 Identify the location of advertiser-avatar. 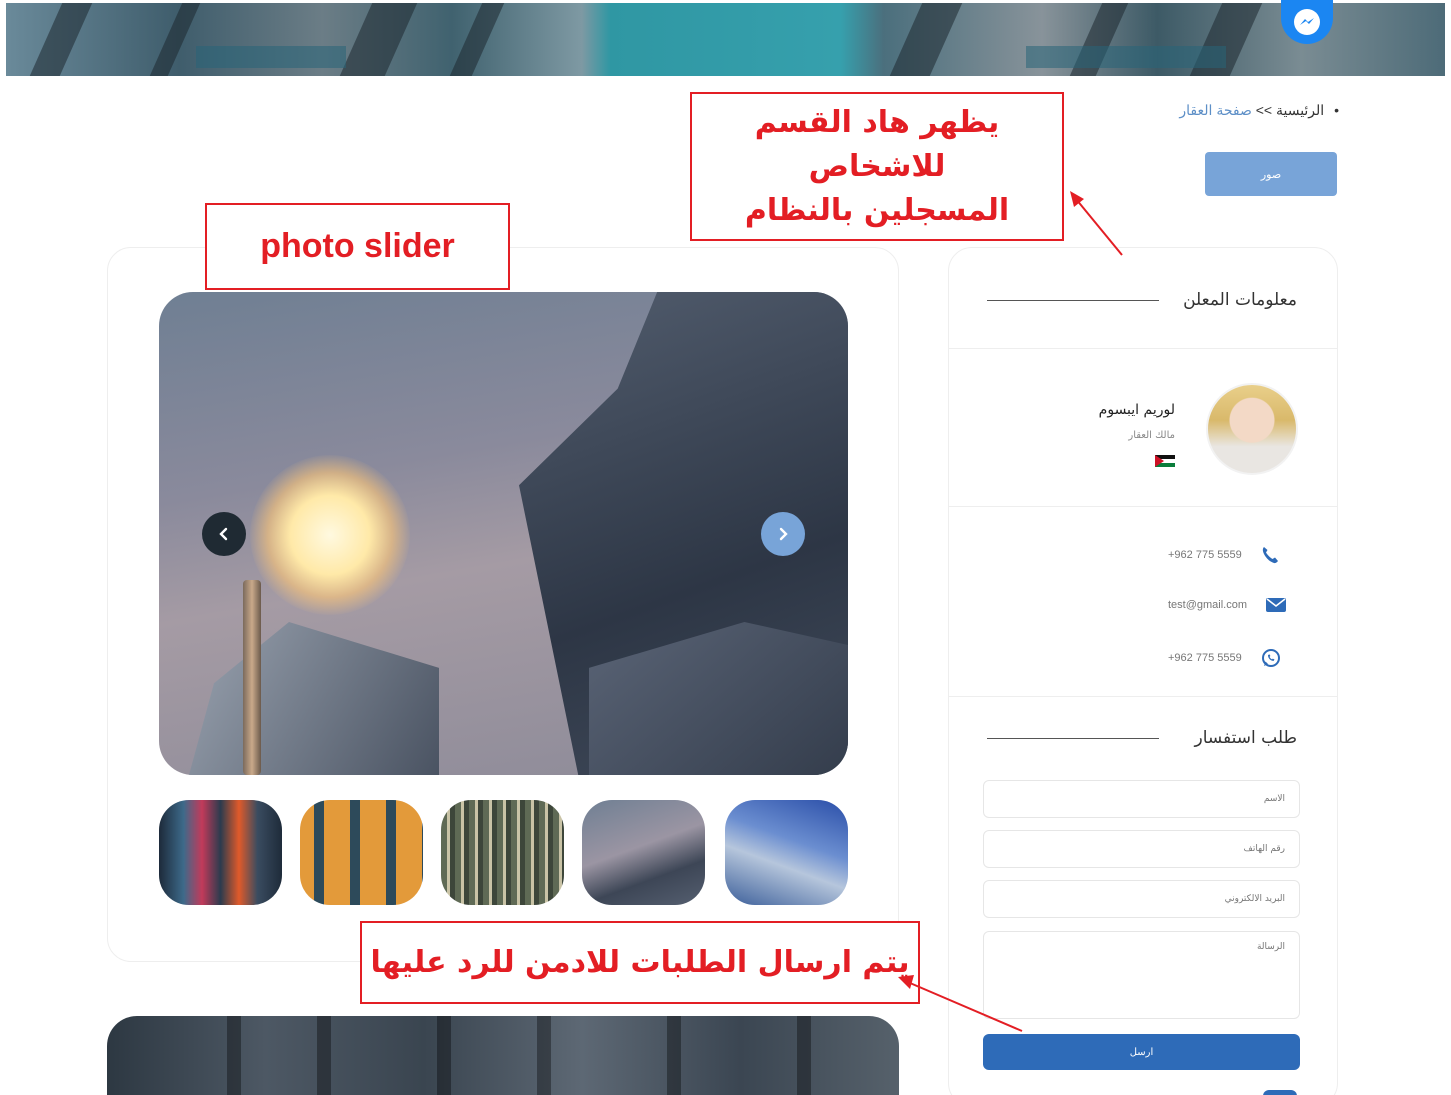
(1252, 429).